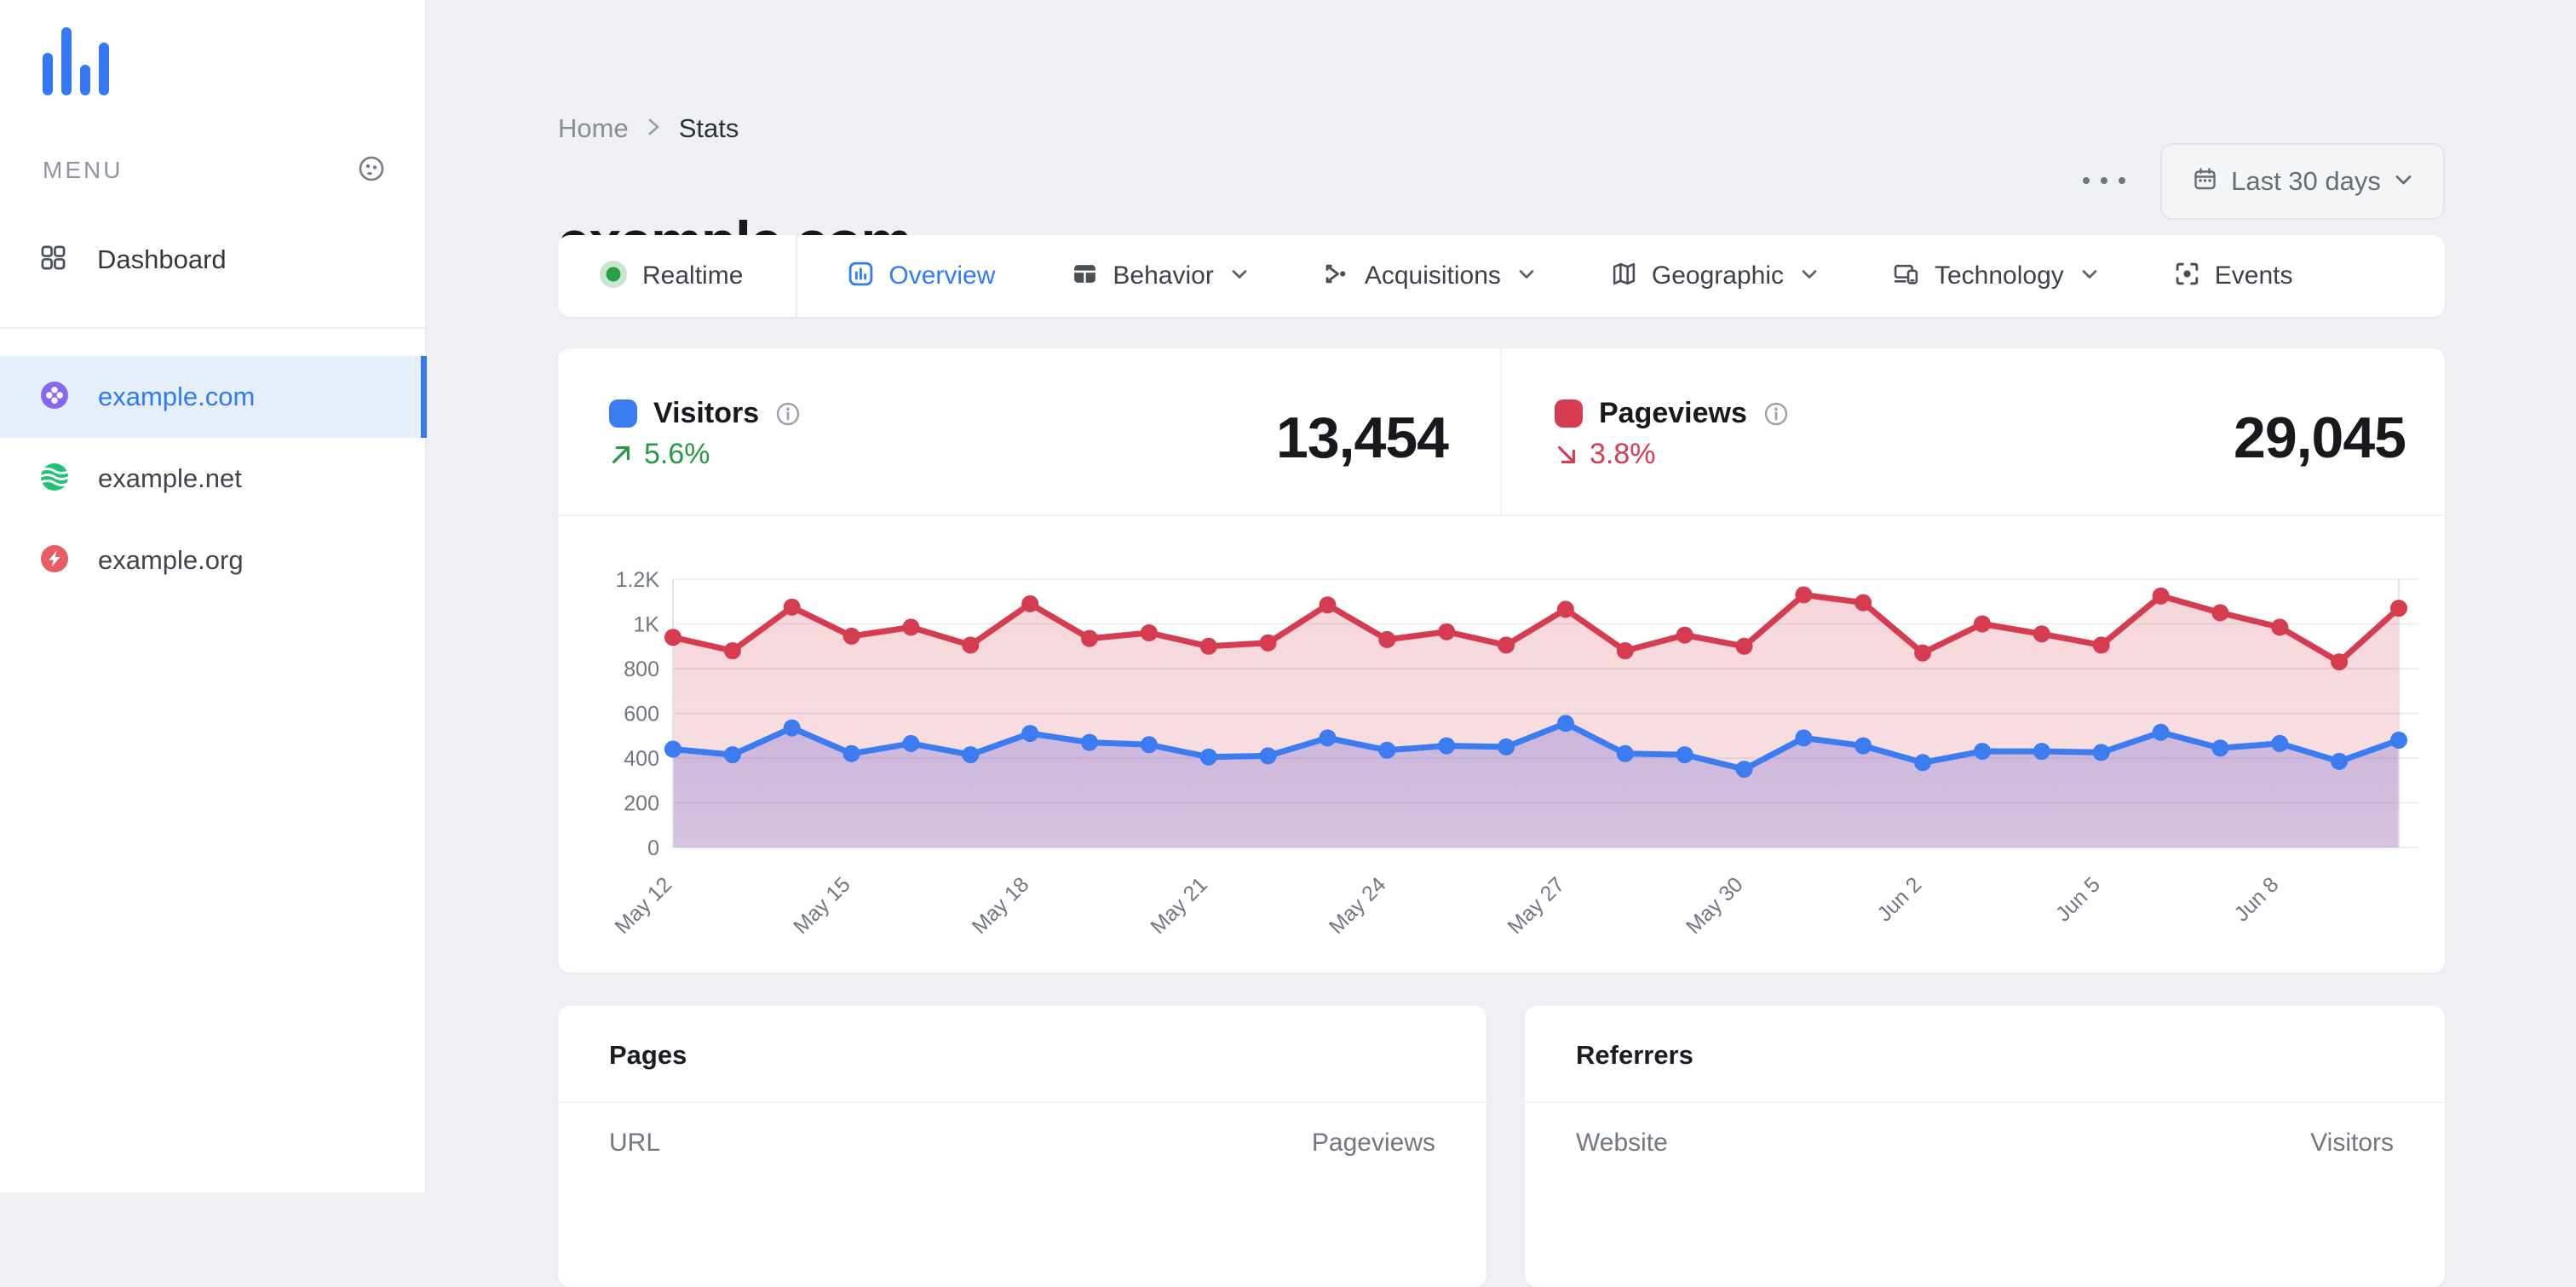  I want to click on sidebar-site-example-com: example.com, so click(214, 397).